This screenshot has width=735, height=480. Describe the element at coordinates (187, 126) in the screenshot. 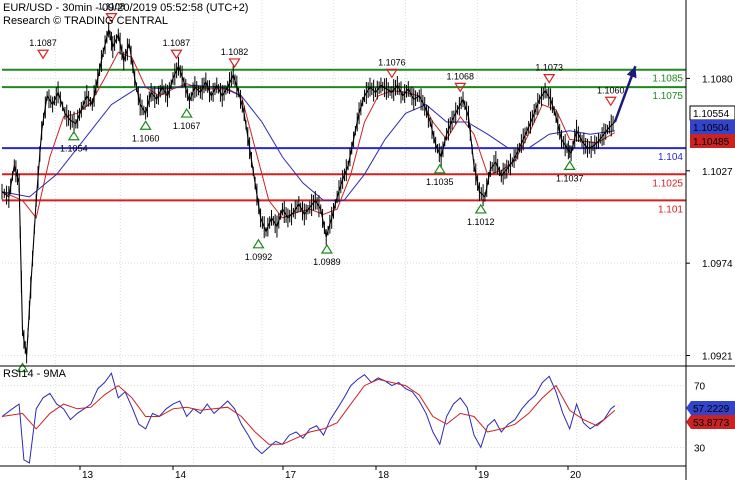

I see `low-price-label: 1.1067` at that location.